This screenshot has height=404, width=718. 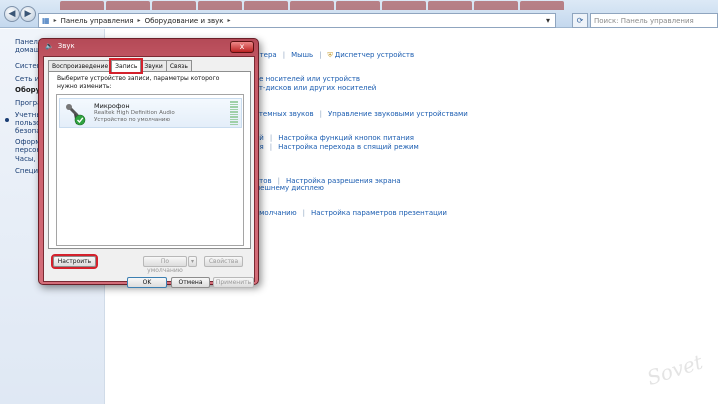 I want to click on speaker-icon: 🔈, so click(x=49, y=46).